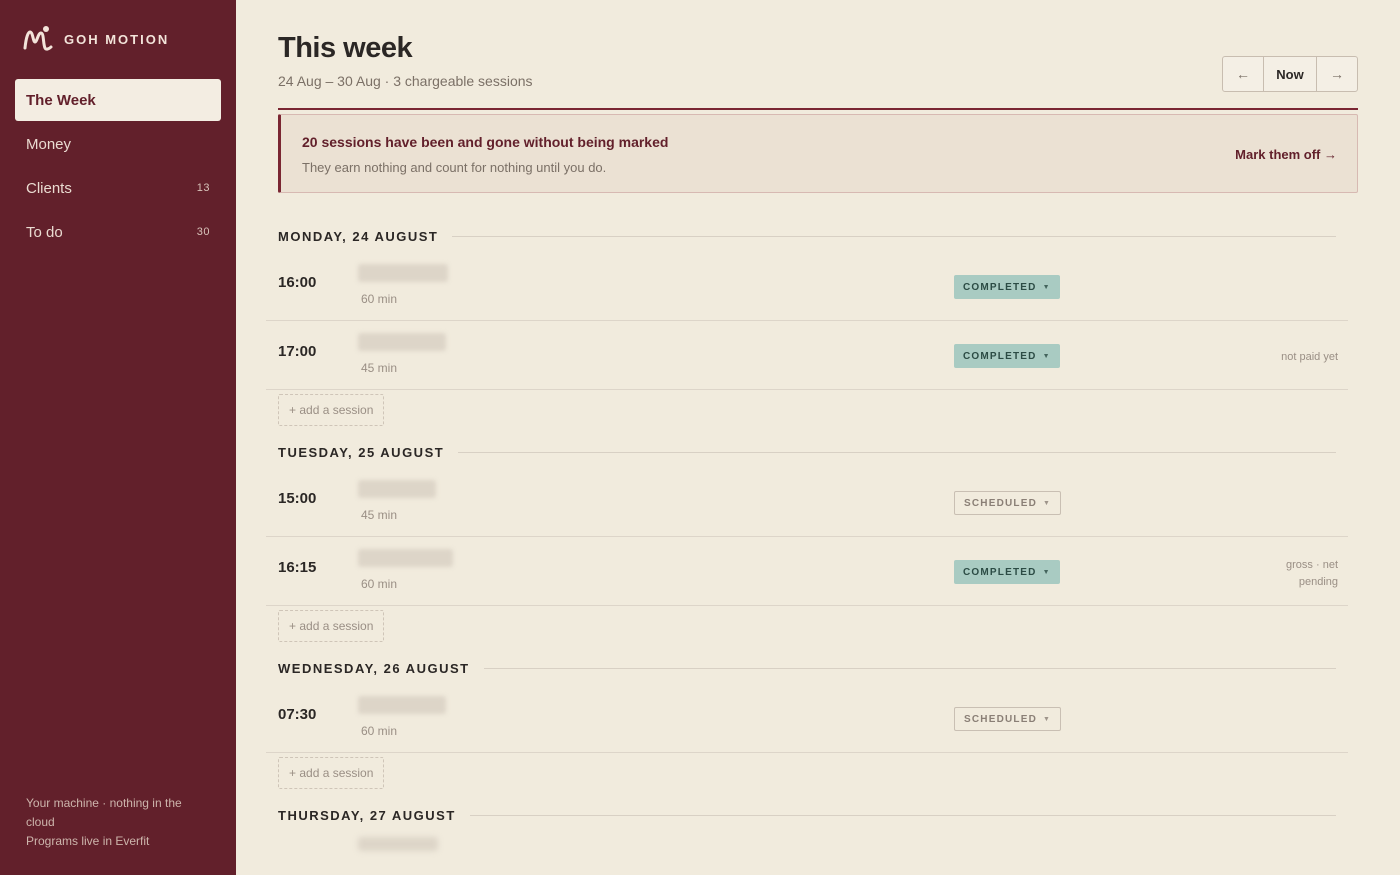 The height and width of the screenshot is (875, 1400). What do you see at coordinates (203, 188) in the screenshot?
I see `clients-count-badge: 13` at bounding box center [203, 188].